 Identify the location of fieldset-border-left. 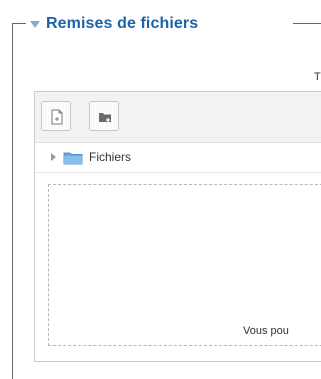
(12, 201).